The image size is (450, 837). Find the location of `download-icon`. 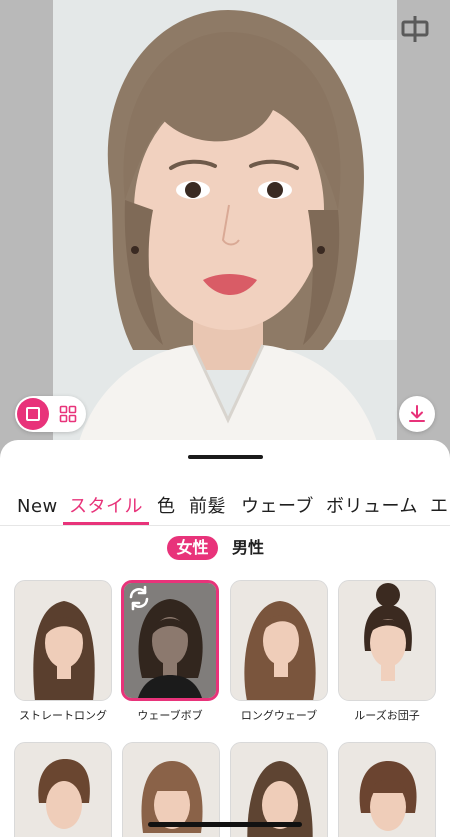

download-icon is located at coordinates (417, 413).